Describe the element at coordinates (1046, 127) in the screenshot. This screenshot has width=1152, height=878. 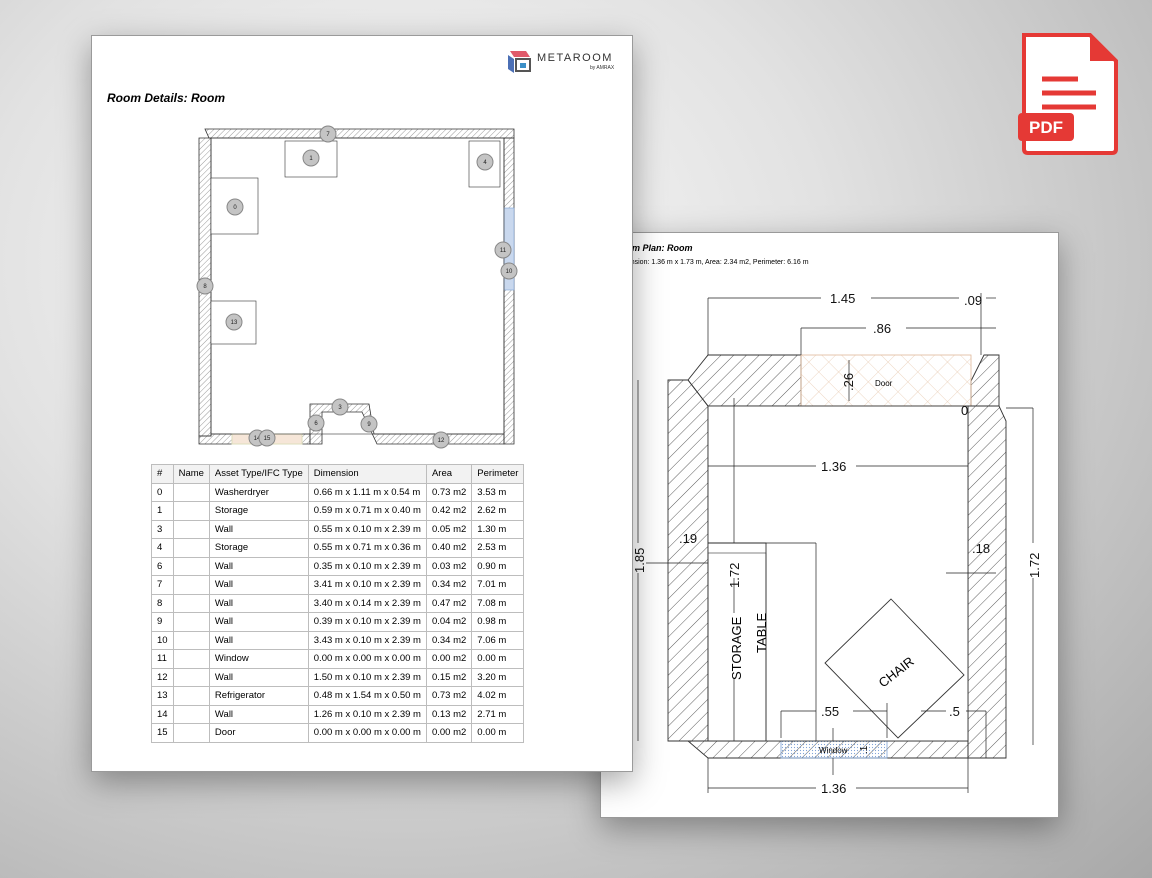
I see `pdf-label: PDF` at that location.